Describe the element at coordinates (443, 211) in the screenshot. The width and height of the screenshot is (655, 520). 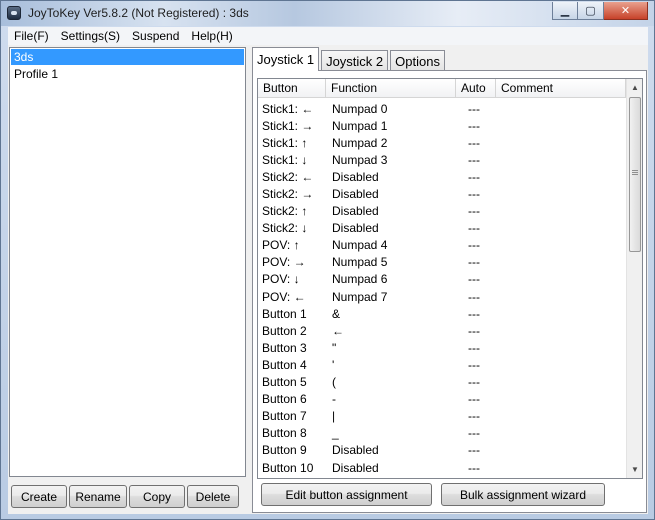
I see `table-row: Stick2: ↑ Disabled ---` at that location.